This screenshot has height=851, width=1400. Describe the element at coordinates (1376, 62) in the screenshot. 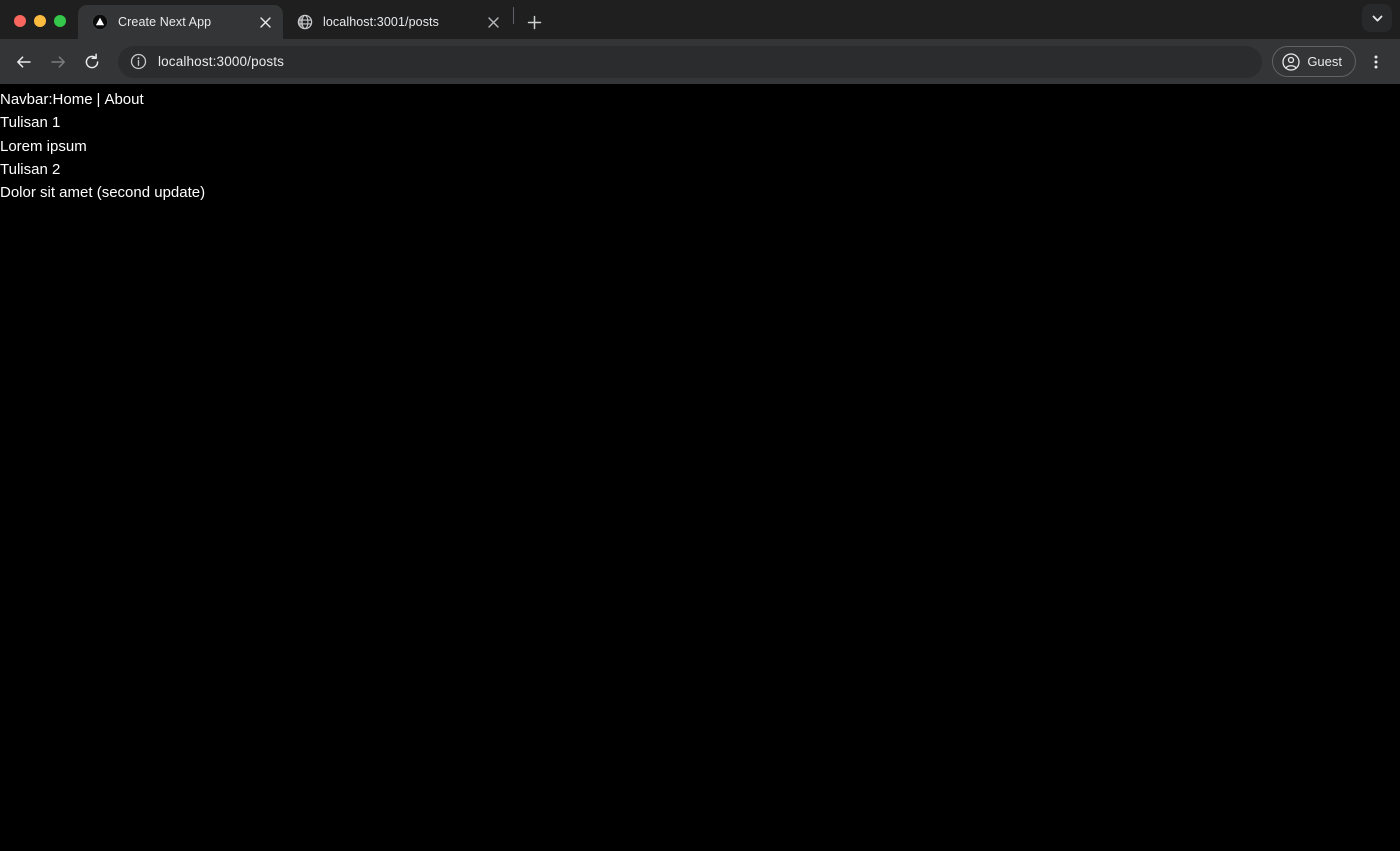

I see `browser-menu-button` at that location.